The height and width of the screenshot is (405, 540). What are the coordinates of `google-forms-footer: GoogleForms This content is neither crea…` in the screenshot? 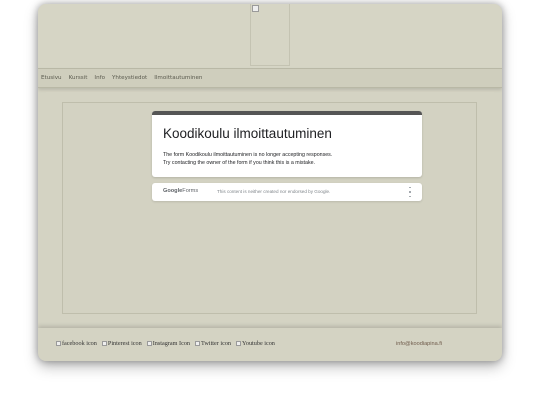 It's located at (287, 192).